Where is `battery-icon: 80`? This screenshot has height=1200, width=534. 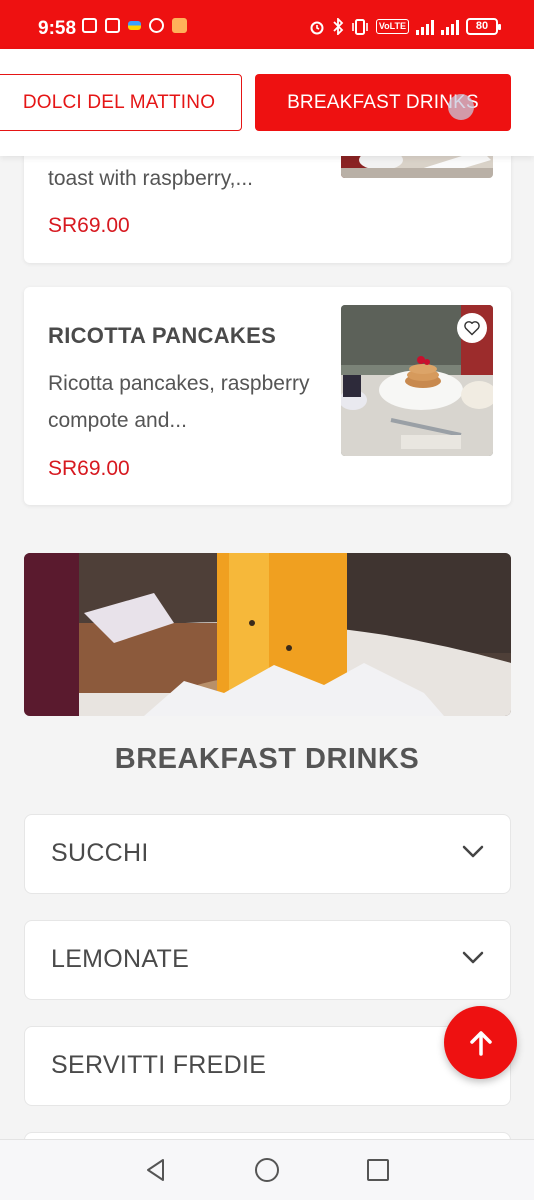 battery-icon: 80 is located at coordinates (483, 26).